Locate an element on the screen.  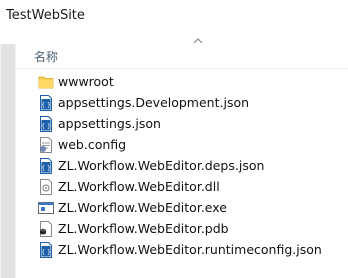
list-item-appsettings-json: { } appsettings.json is located at coordinates (191, 124).